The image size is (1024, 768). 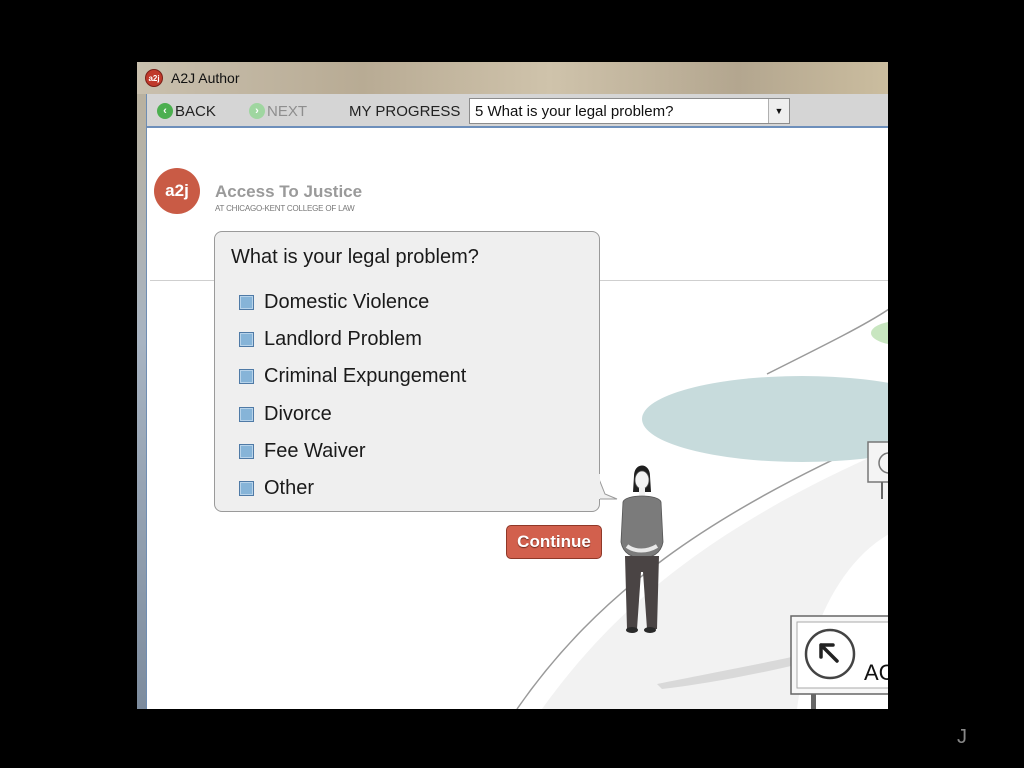 I want to click on option-criminal-expungement: Criminal Expungement, so click(x=352, y=376).